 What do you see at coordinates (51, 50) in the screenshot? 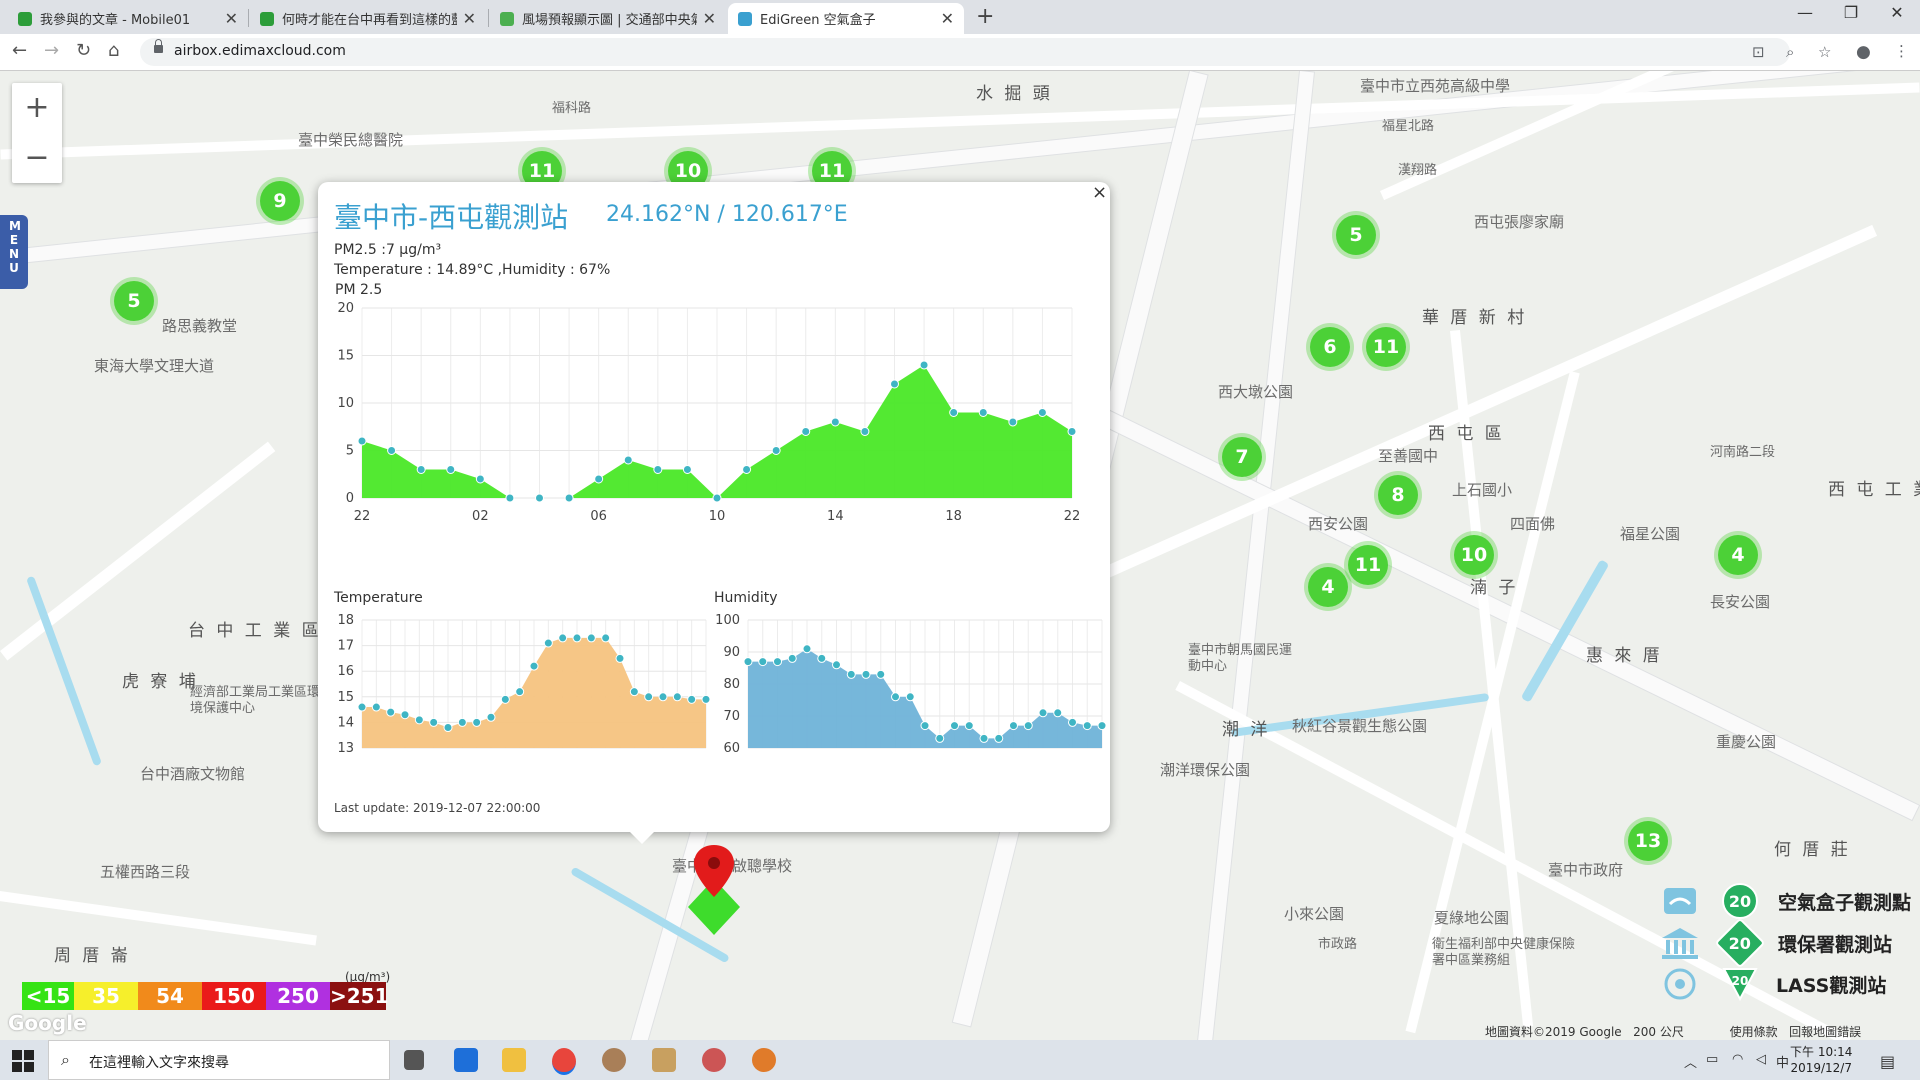
I see `forward-arrow-icon: →` at bounding box center [51, 50].